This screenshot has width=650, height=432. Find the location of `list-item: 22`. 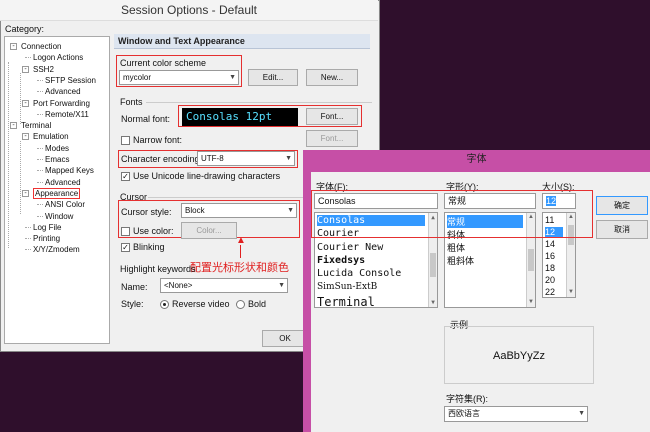

list-item: 22 is located at coordinates (554, 292).